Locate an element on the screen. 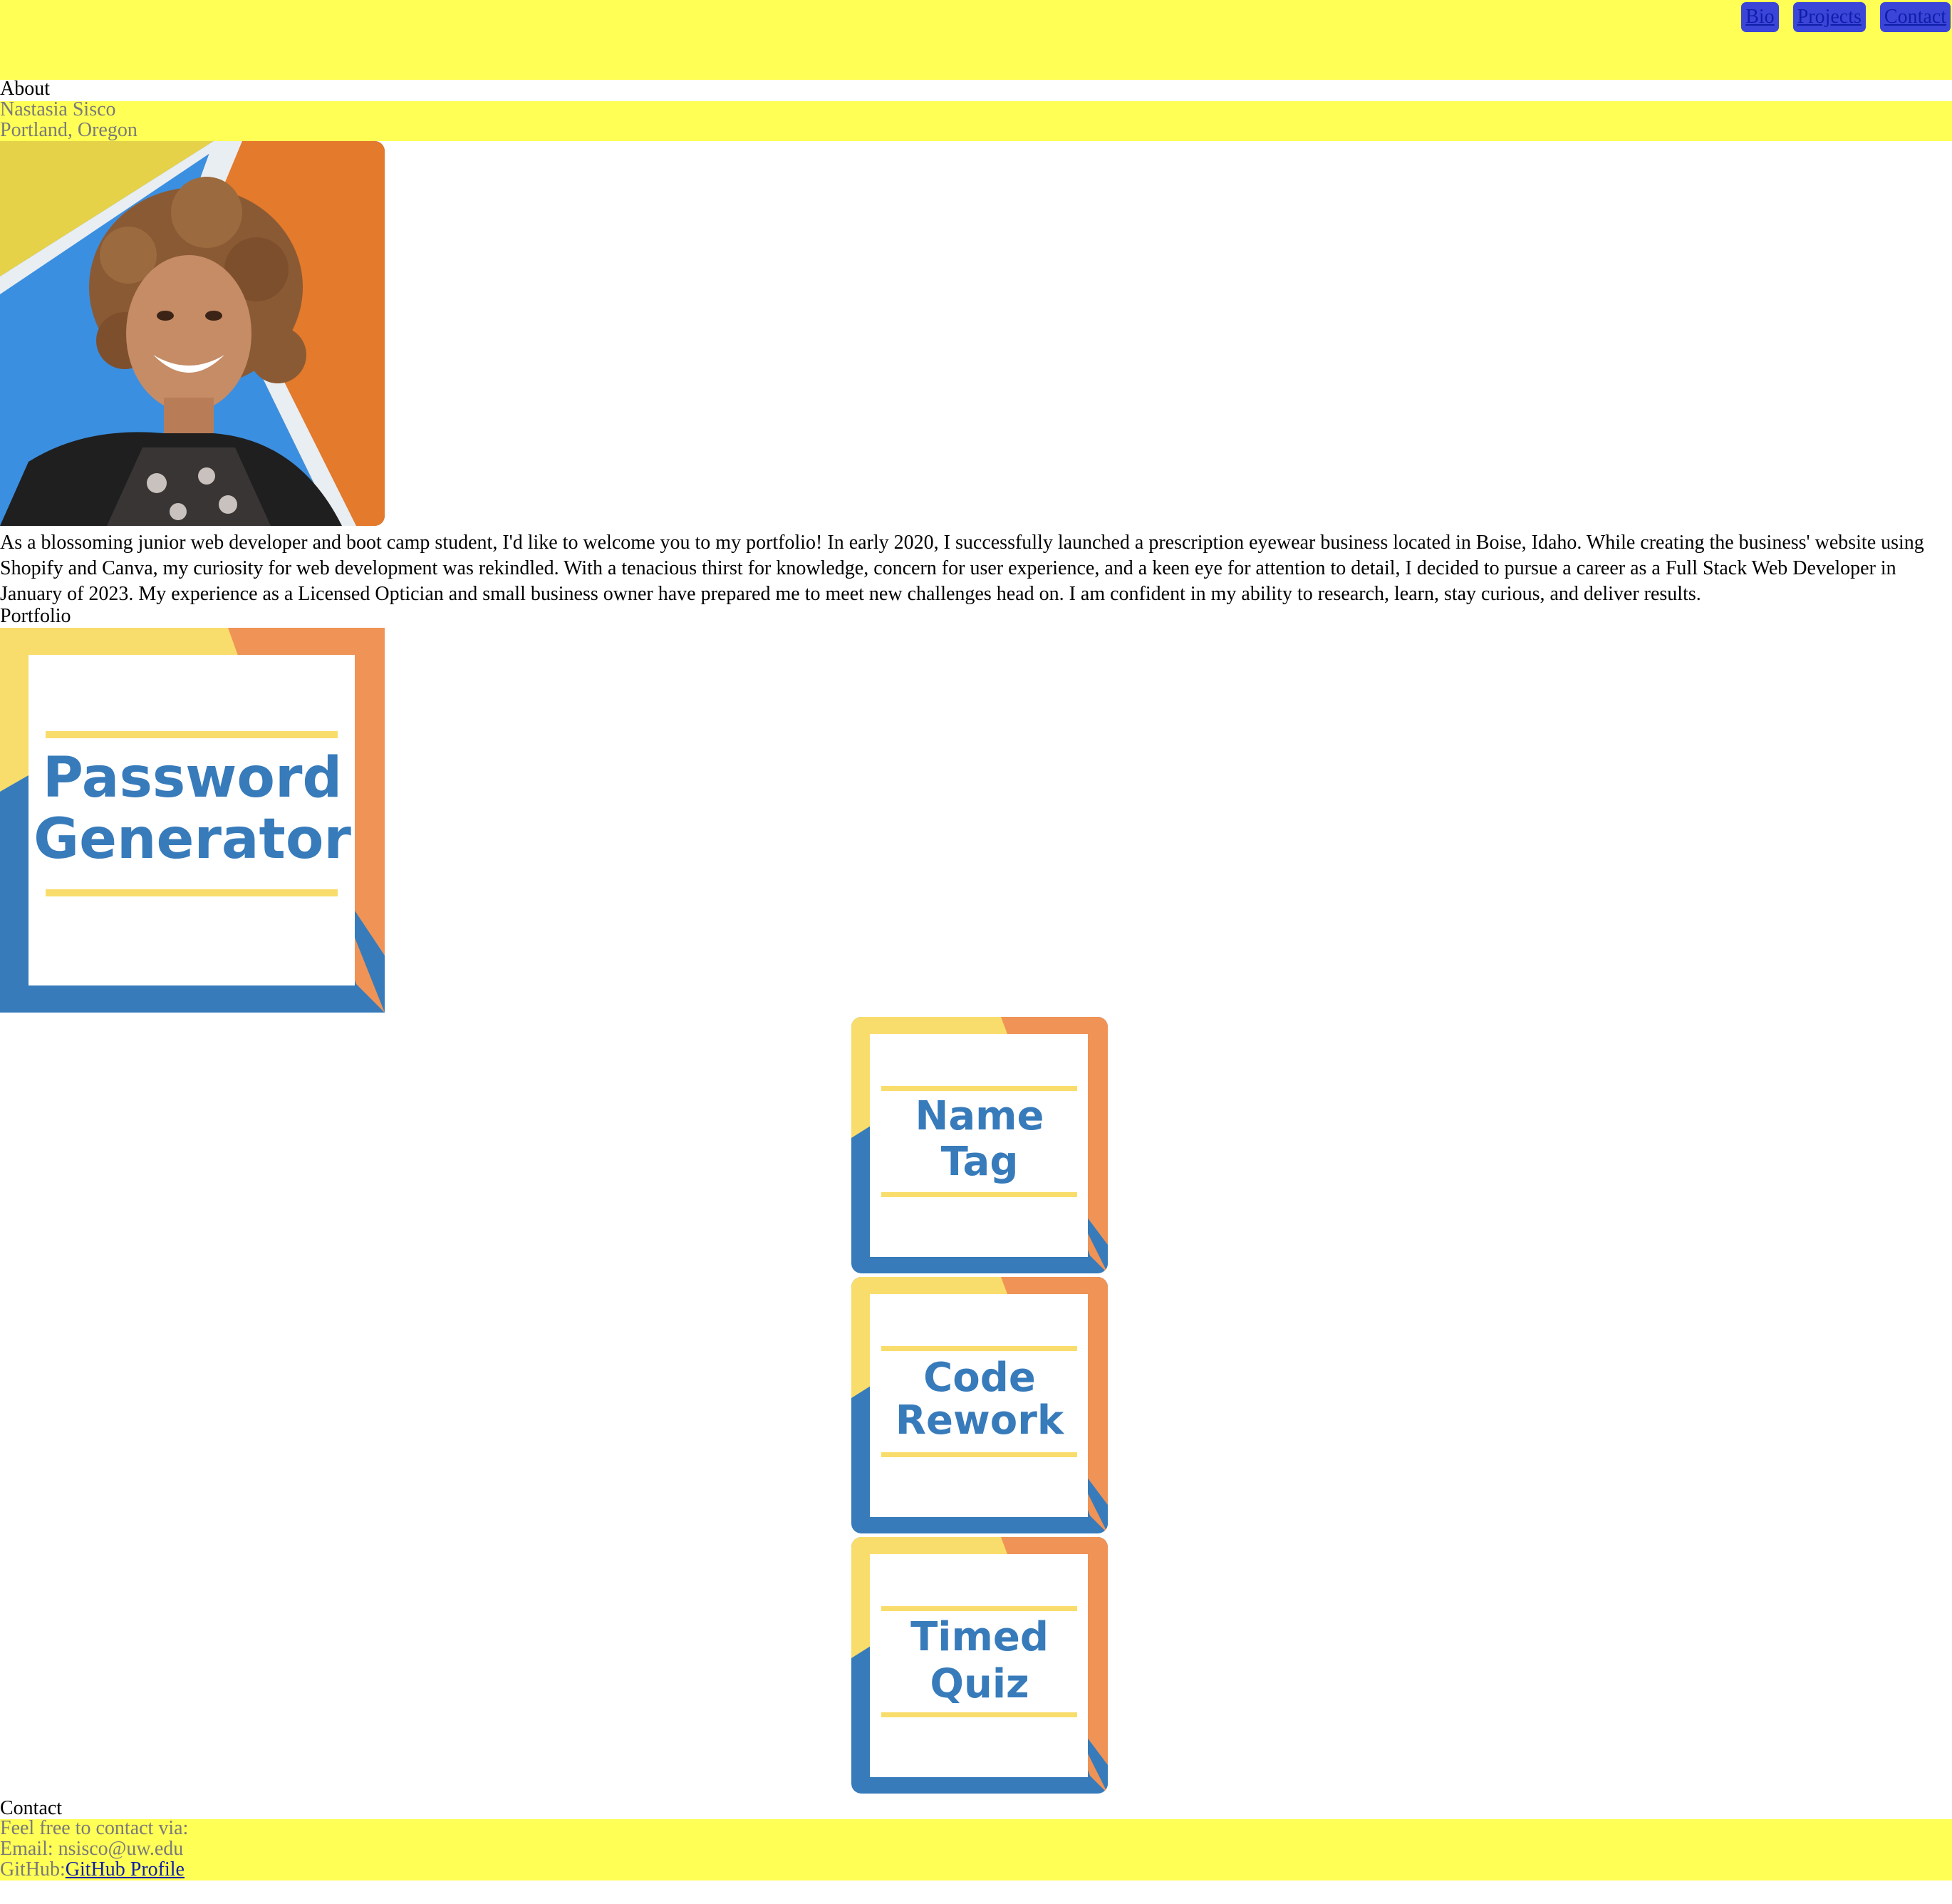 This screenshot has height=1904, width=1952. contact-highlight-band is located at coordinates (976, 1849).